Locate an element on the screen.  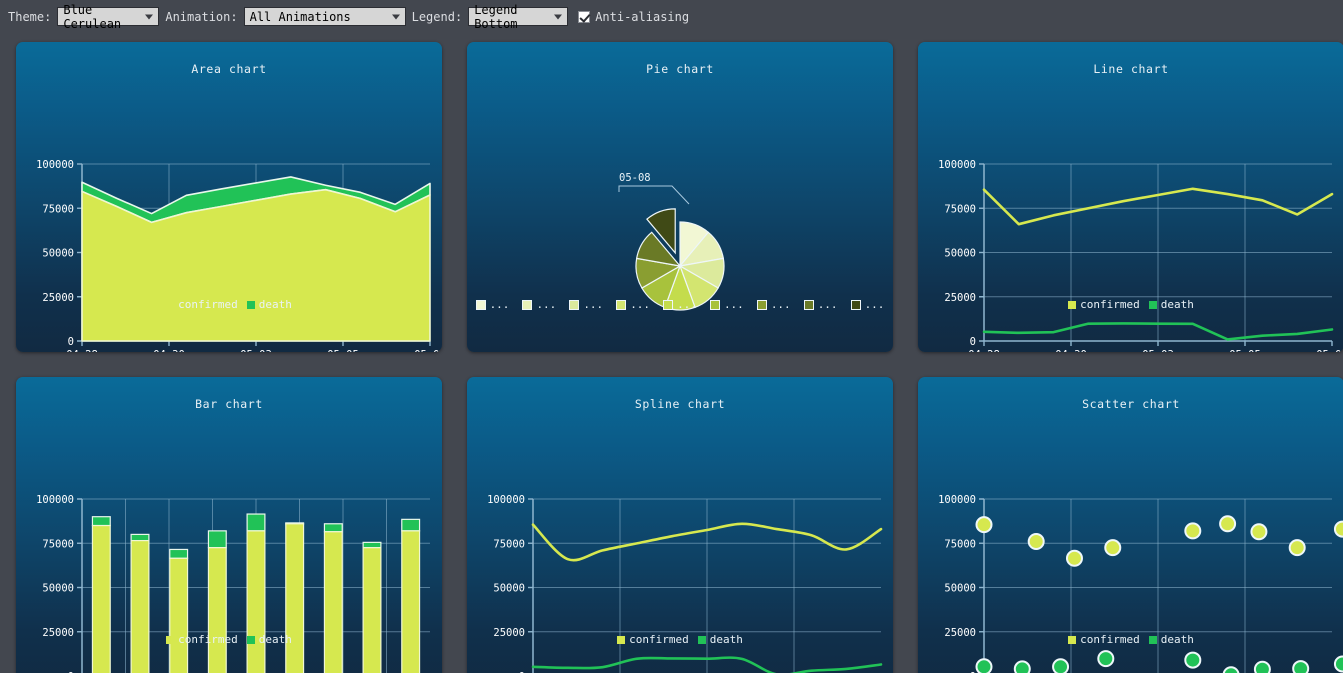
animation-select: All Animations is located at coordinates (324, 16).